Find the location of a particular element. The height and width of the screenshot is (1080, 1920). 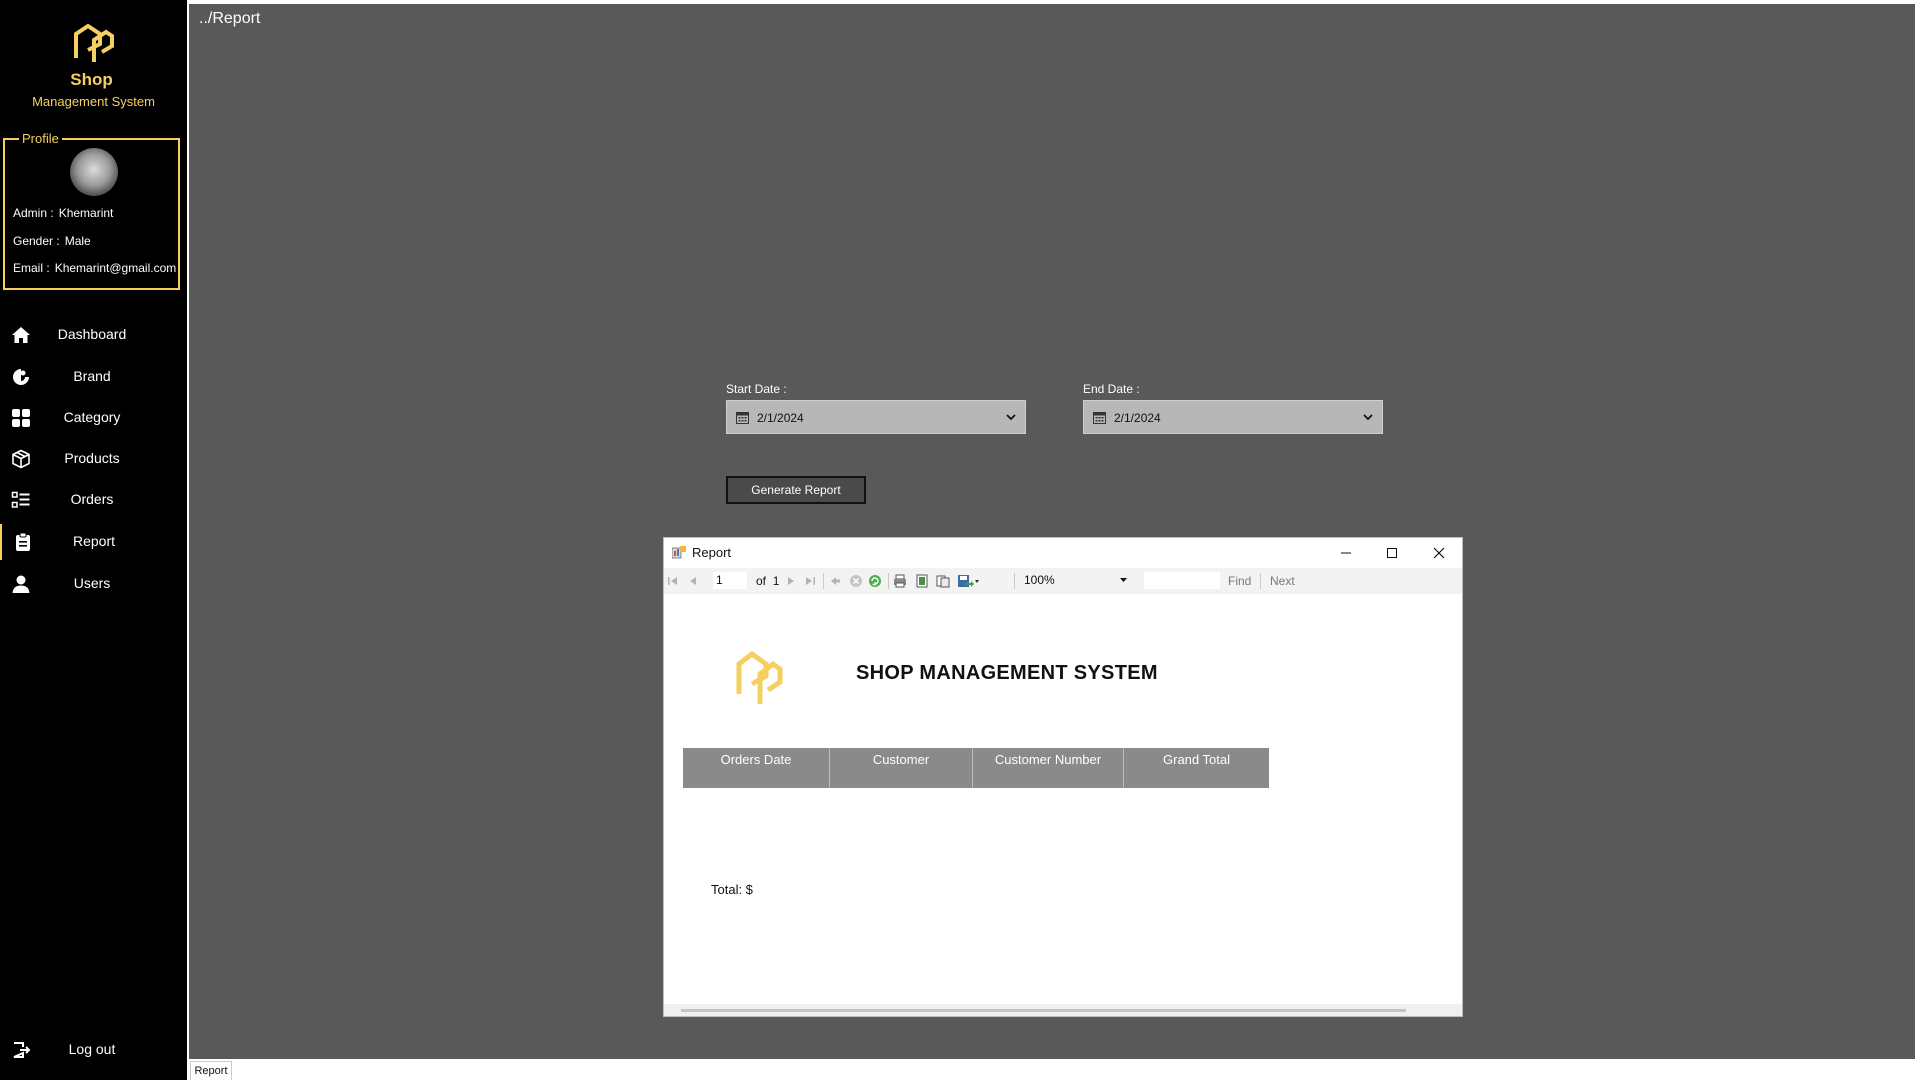

profile-admin: Admin : Khemarint is located at coordinates (63, 213).